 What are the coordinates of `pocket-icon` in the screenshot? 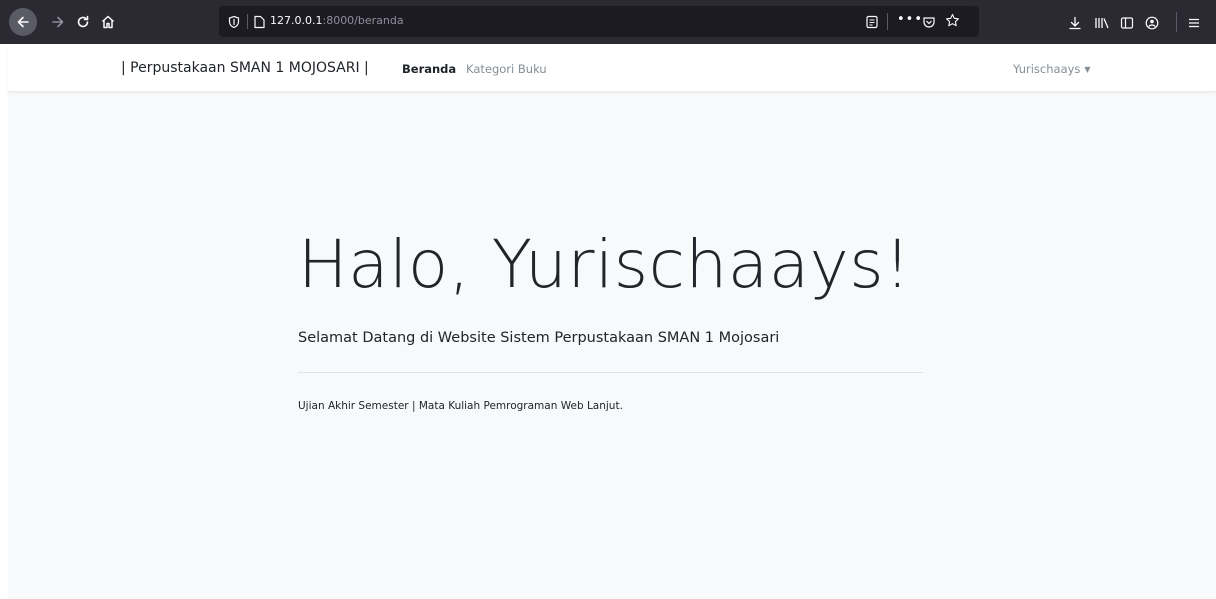 It's located at (929, 23).